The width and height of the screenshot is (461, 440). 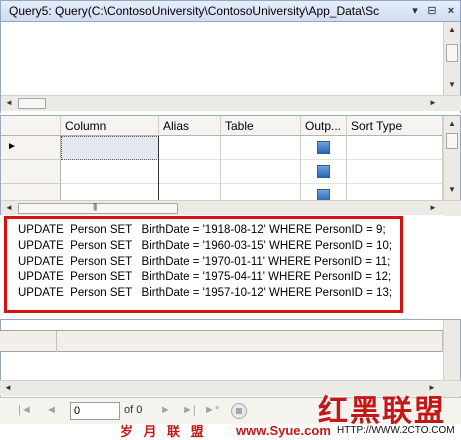 What do you see at coordinates (12, 146) in the screenshot?
I see `current-row-icon: ►` at bounding box center [12, 146].